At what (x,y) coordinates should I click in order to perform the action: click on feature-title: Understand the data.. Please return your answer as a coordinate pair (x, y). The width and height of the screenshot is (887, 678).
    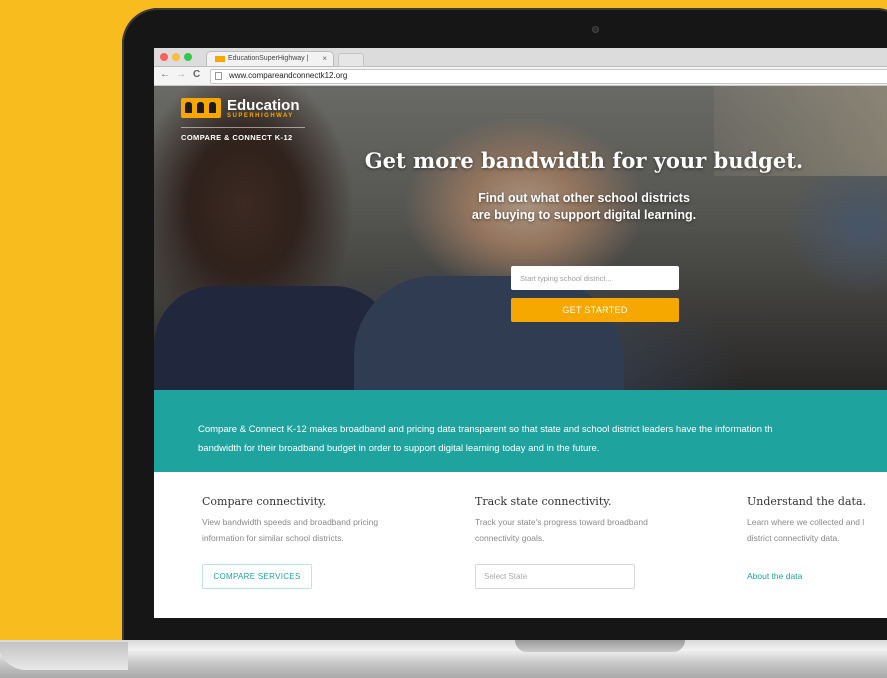
    Looking at the image, I should click on (806, 501).